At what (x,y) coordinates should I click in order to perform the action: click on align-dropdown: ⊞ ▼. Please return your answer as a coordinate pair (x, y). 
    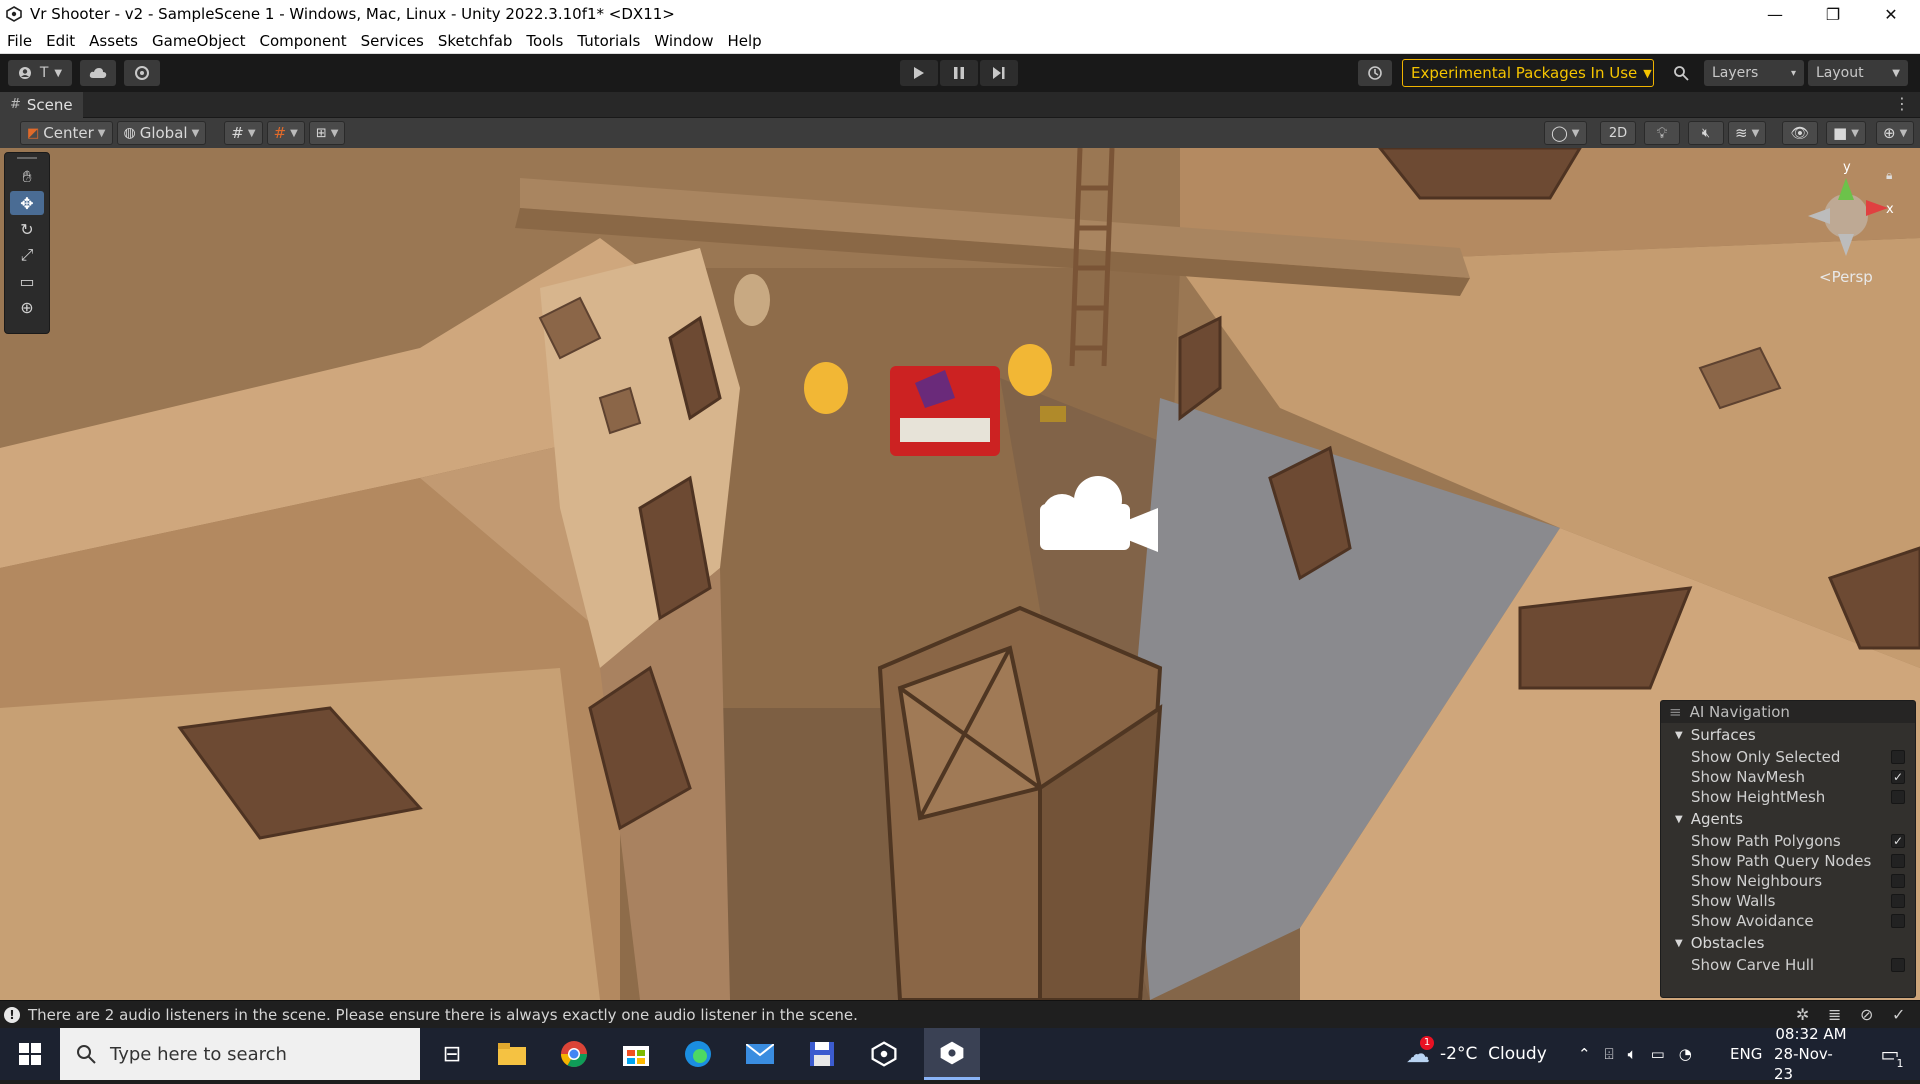
    Looking at the image, I should click on (327, 133).